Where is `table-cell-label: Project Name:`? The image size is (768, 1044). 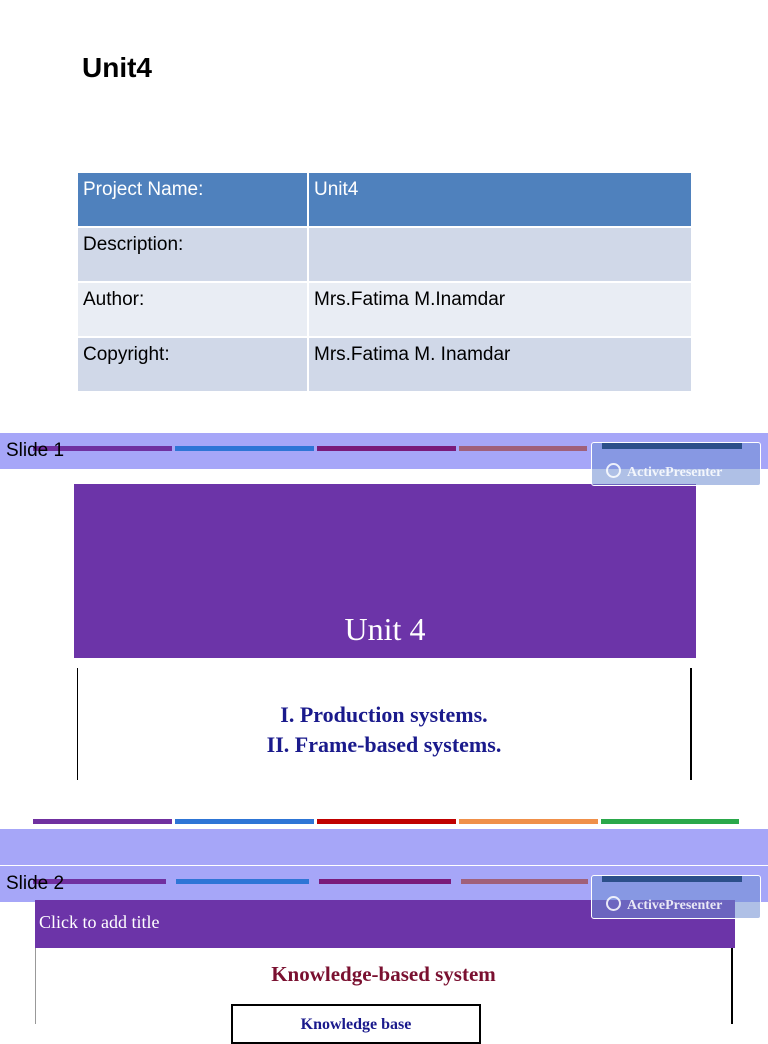 table-cell-label: Project Name: is located at coordinates (193, 200).